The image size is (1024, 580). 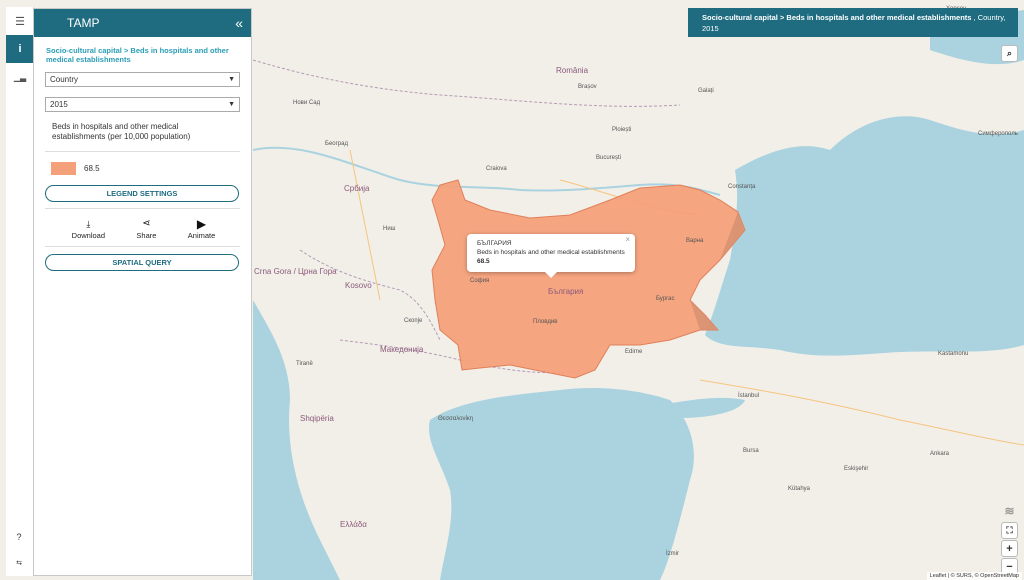 What do you see at coordinates (953, 354) in the screenshot?
I see `map-label-kastamonu: Kastamonu` at bounding box center [953, 354].